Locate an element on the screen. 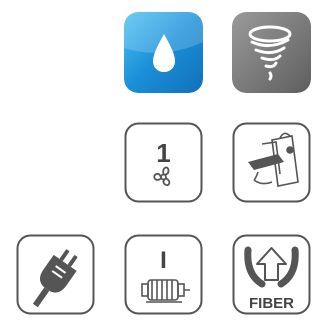  fan-speed-number: 1 is located at coordinates (163, 153).